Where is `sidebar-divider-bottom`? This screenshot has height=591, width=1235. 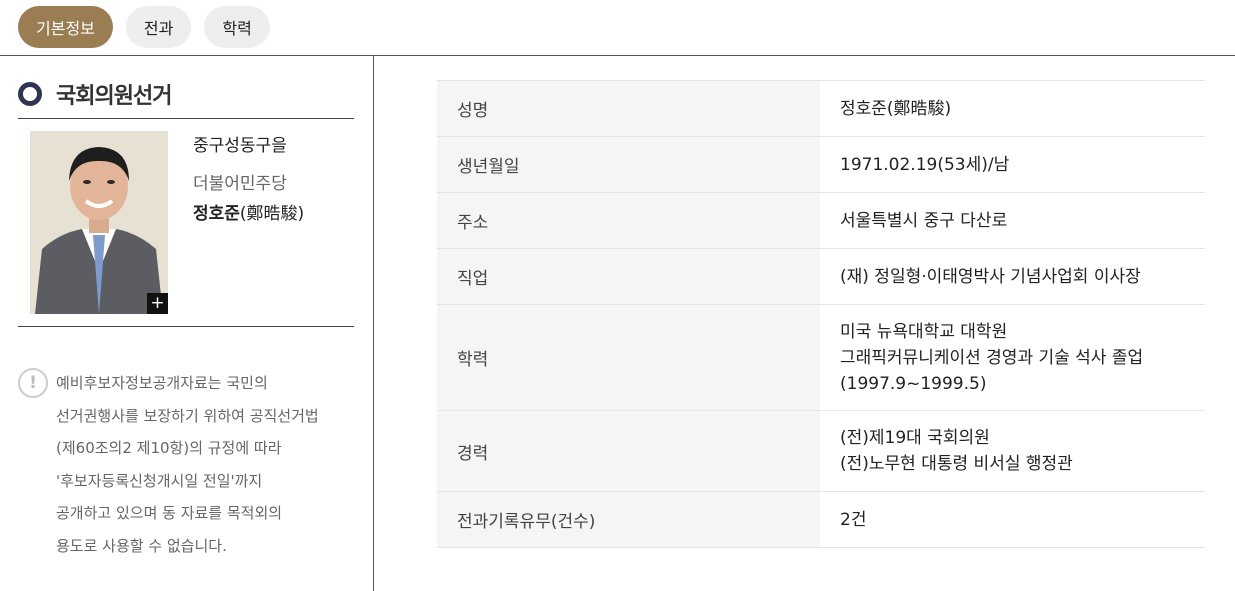
sidebar-divider-bottom is located at coordinates (186, 326).